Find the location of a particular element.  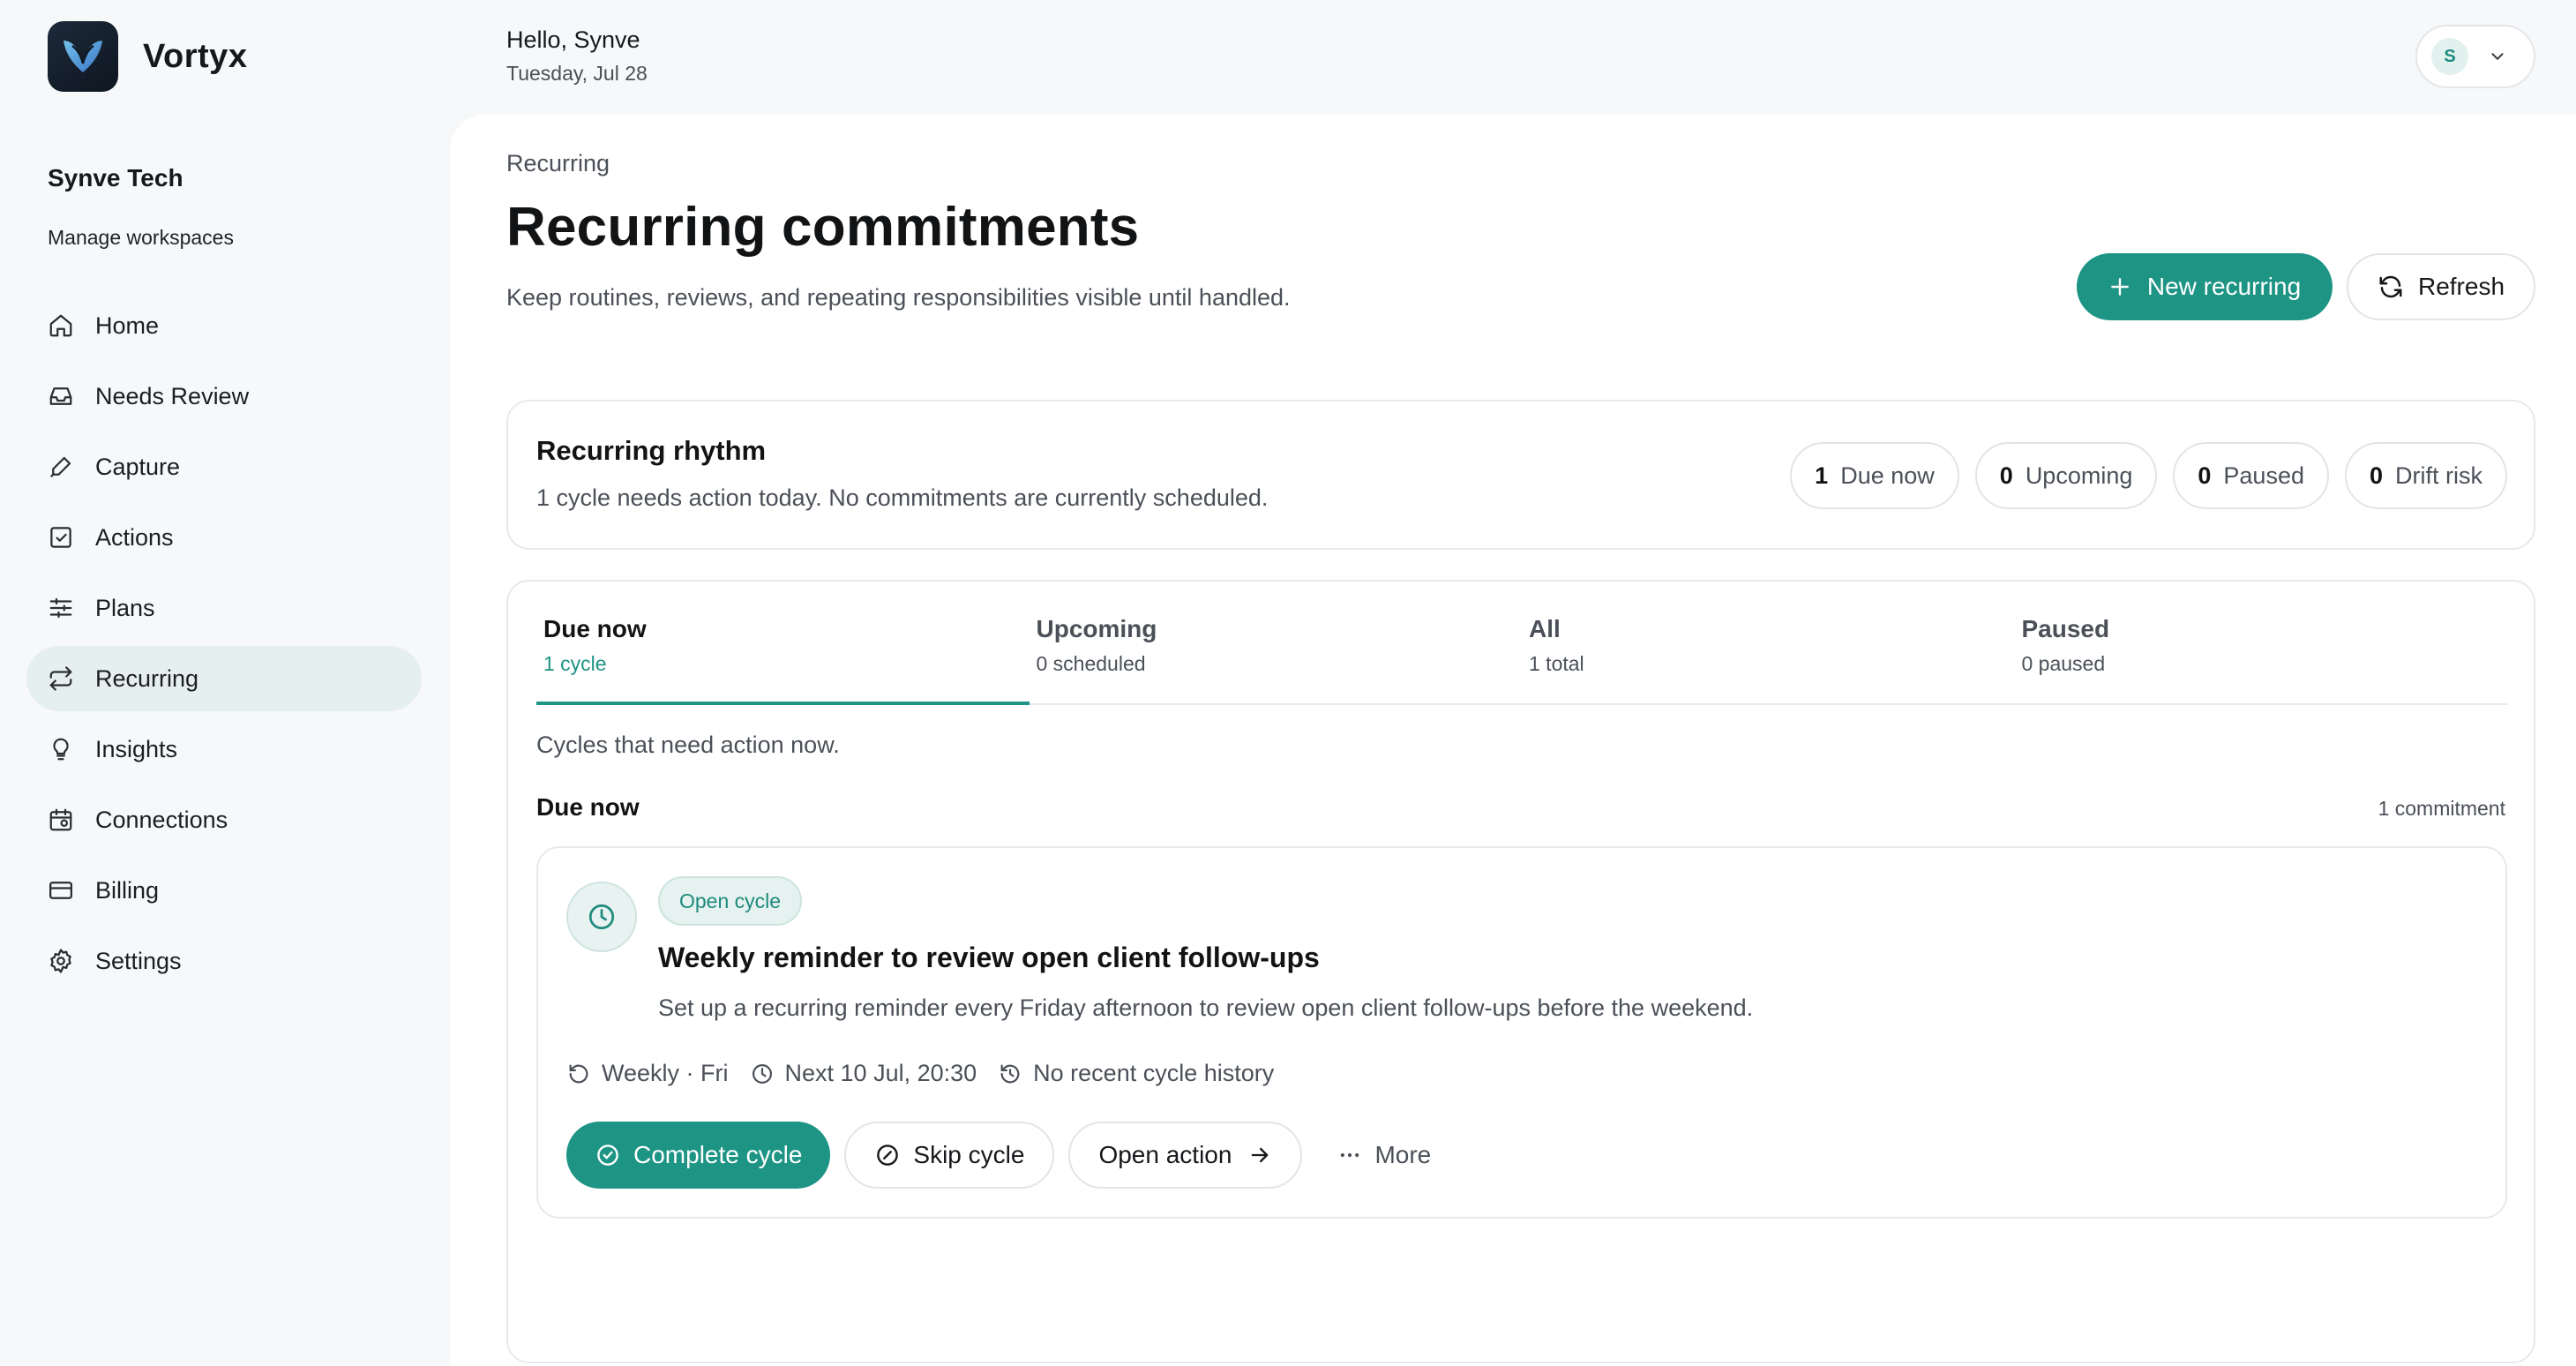

more-dots-icon is located at coordinates (1350, 1155).